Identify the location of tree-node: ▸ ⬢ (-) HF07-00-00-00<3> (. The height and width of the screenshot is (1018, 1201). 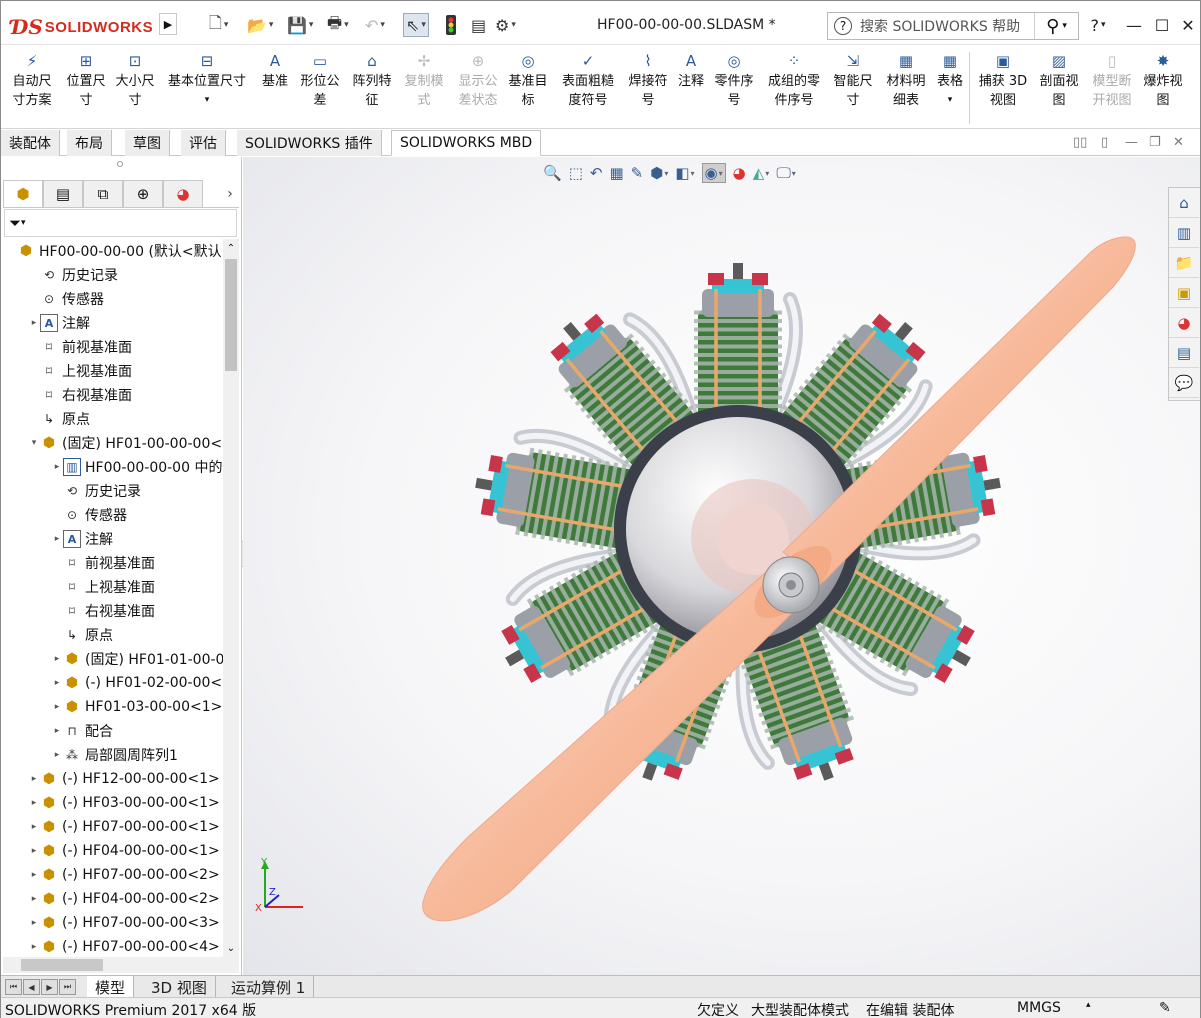
(125, 923).